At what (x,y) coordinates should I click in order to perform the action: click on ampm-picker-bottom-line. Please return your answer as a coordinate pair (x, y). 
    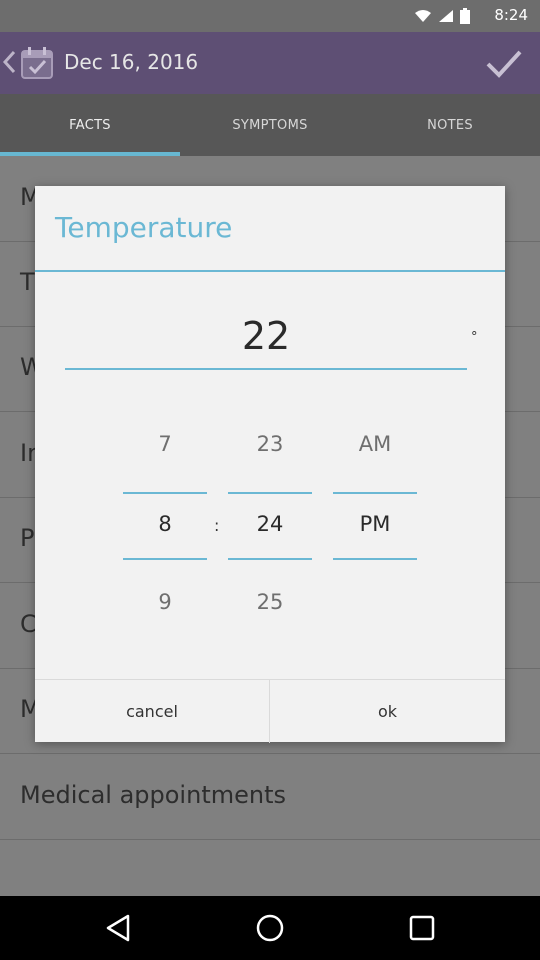
    Looking at the image, I should click on (375, 559).